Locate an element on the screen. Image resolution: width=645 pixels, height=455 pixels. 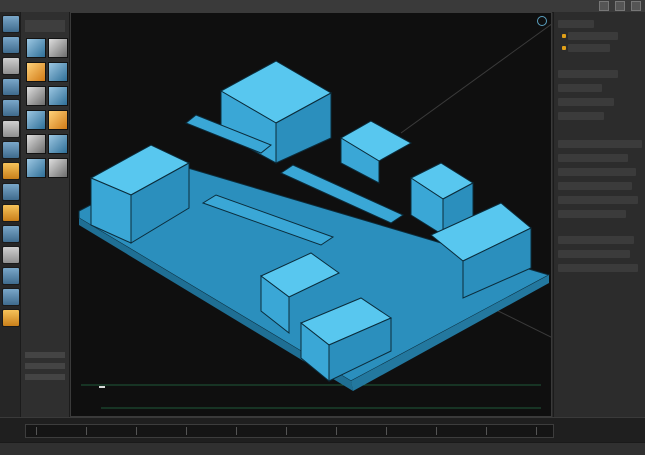
palette-thumbnails is located at coordinates (45, 108).